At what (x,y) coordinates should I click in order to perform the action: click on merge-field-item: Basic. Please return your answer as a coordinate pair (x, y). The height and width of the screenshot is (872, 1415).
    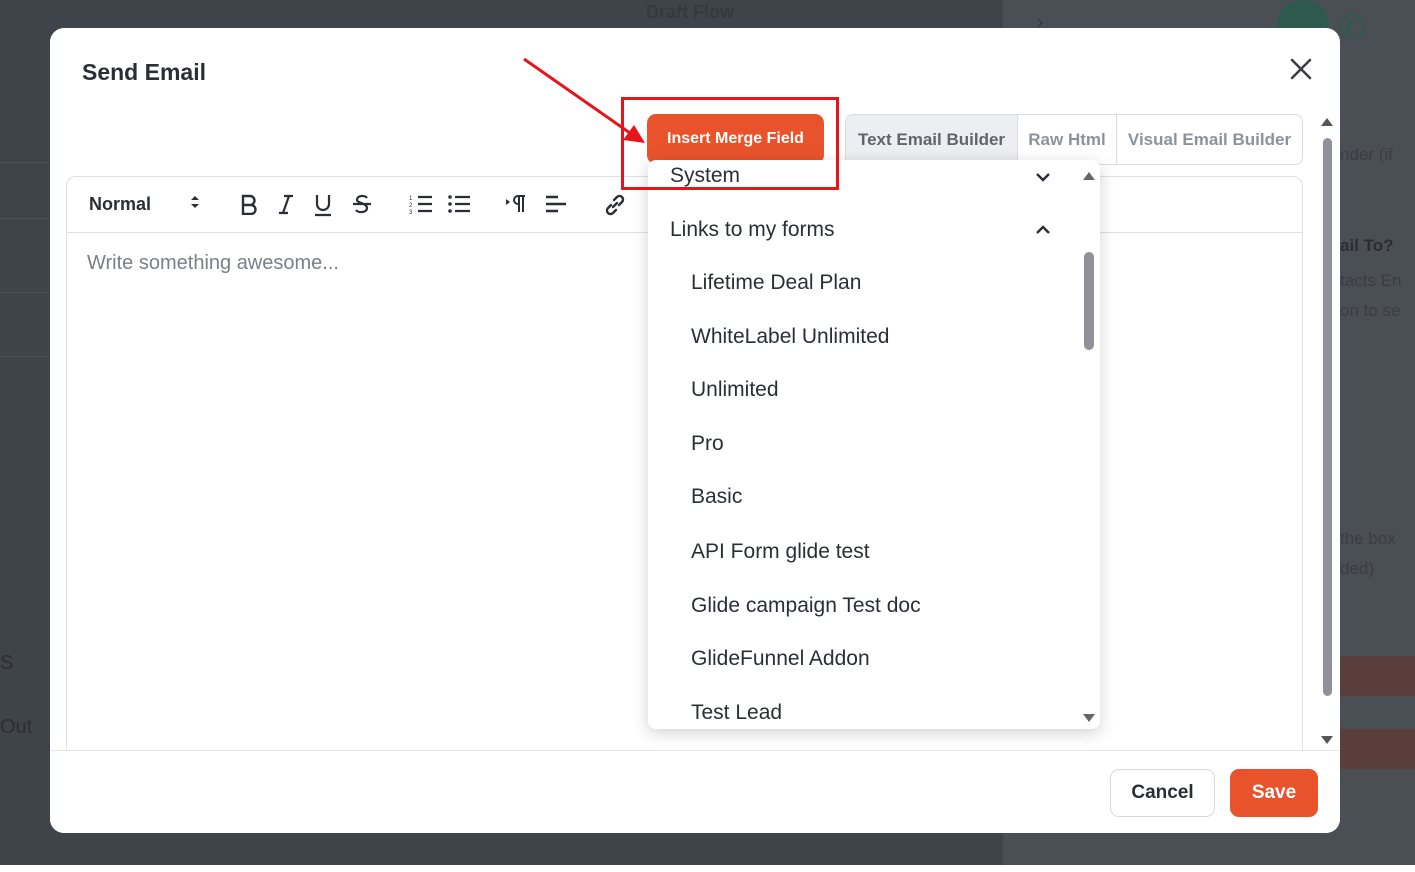
    Looking at the image, I should click on (716, 497).